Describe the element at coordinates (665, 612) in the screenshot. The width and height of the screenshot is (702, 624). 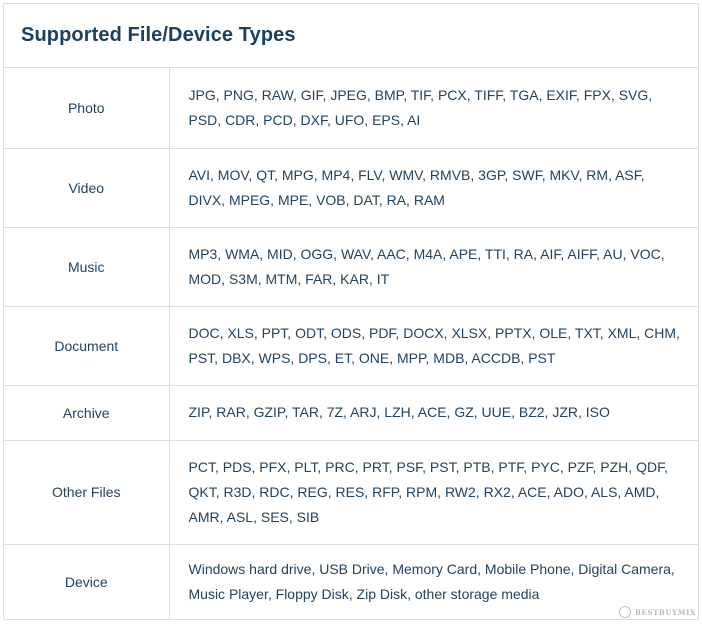
I see `watermark-text: BESTBUYMIX` at that location.